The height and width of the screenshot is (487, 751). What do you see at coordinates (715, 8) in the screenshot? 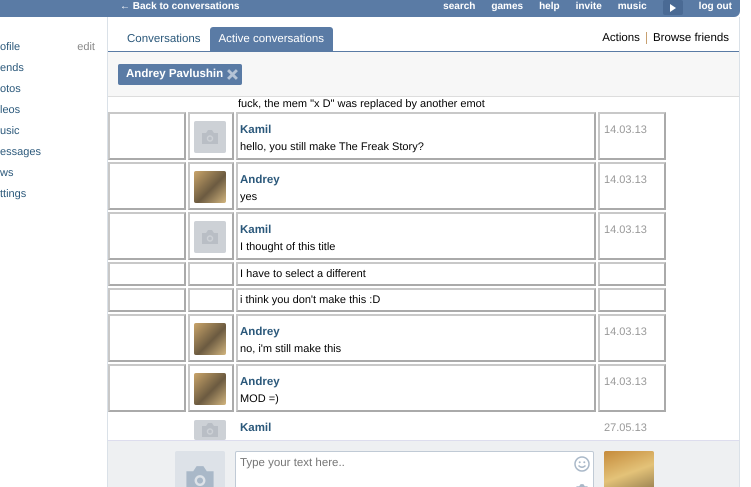
I see `logout-link: log out` at bounding box center [715, 8].